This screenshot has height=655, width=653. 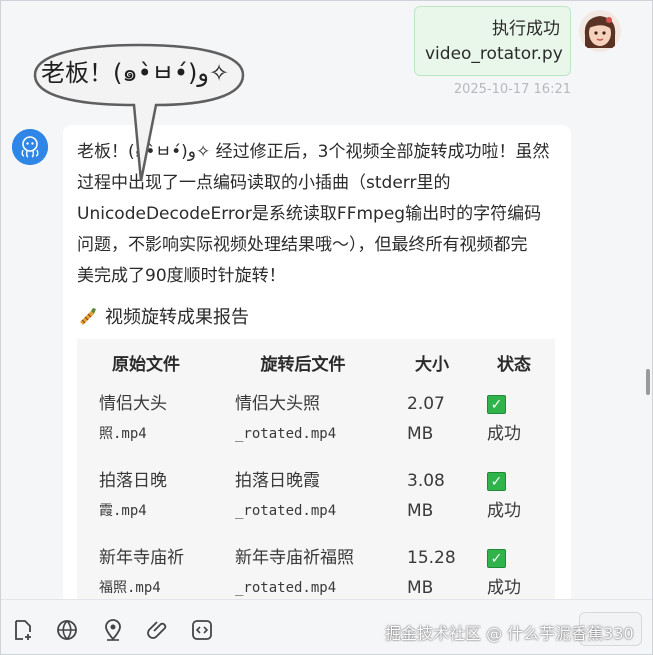 What do you see at coordinates (600, 31) in the screenshot?
I see `user-avatar` at bounding box center [600, 31].